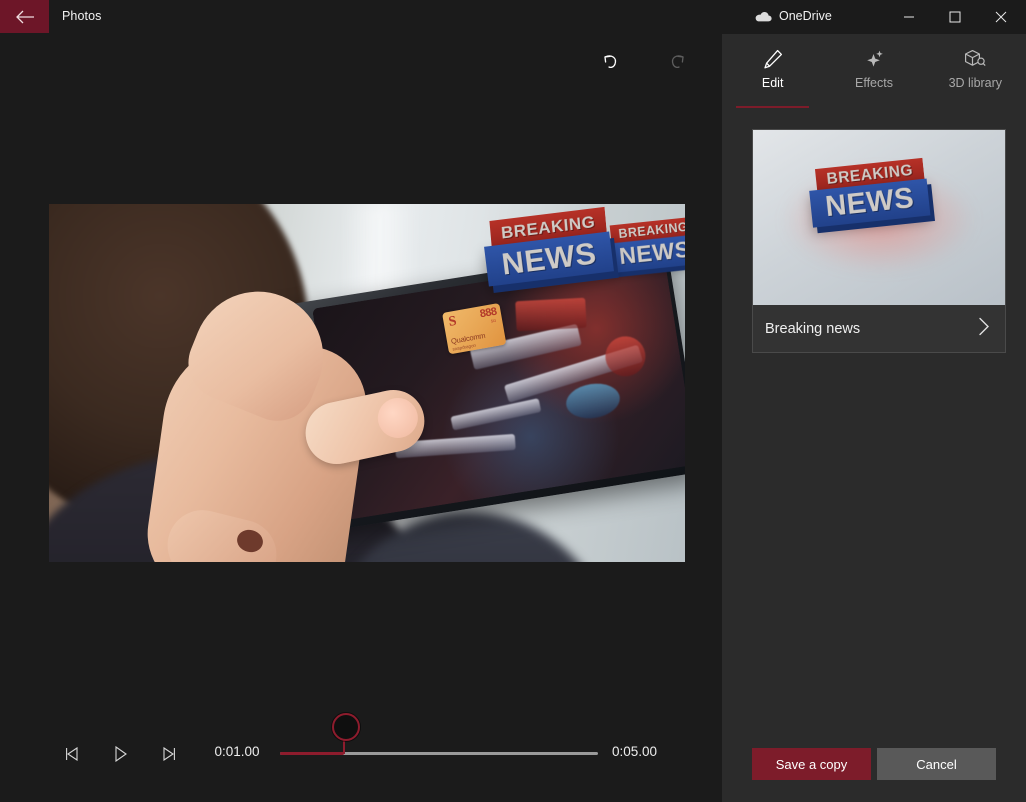 The image size is (1026, 802). I want to click on previous-frame-button, so click(72, 754).